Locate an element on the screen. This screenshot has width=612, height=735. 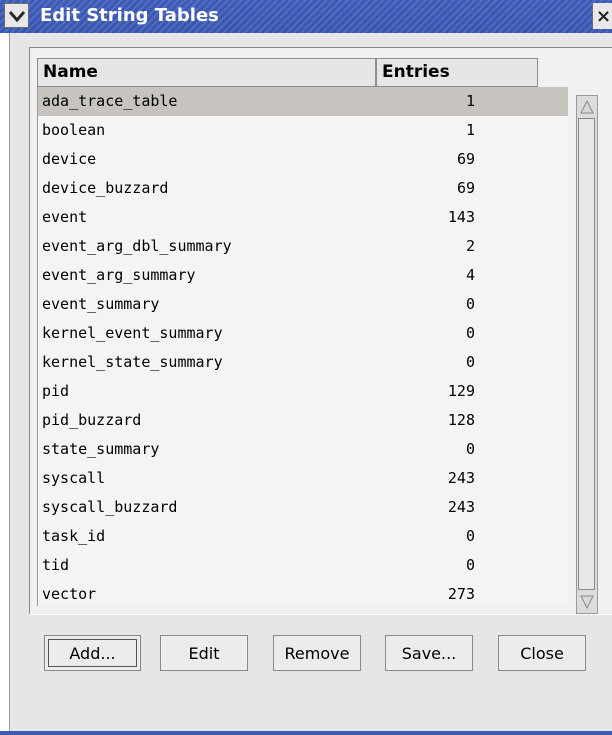
cell-name: event_summary is located at coordinates (101, 304).